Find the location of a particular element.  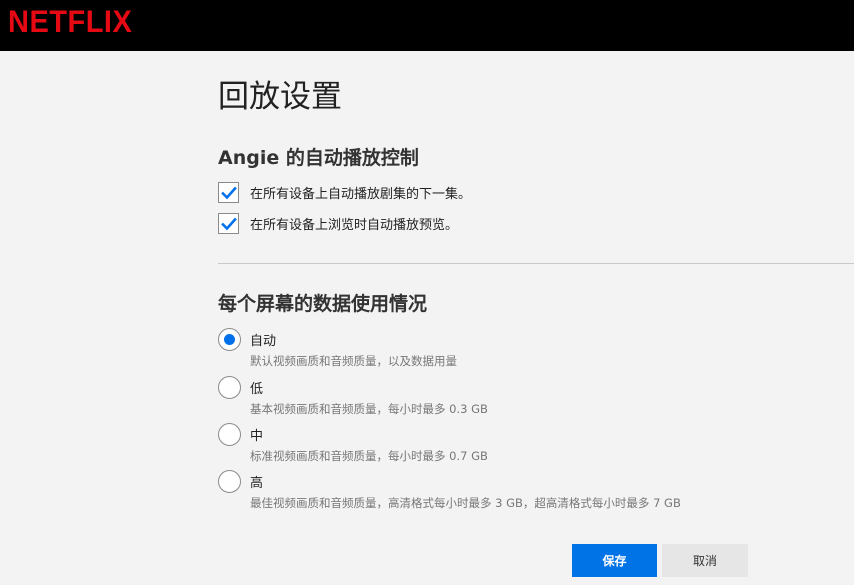

autoplay-next-episode-option: 在所有设备上自动播放剧集的下一集。 is located at coordinates (344, 192).